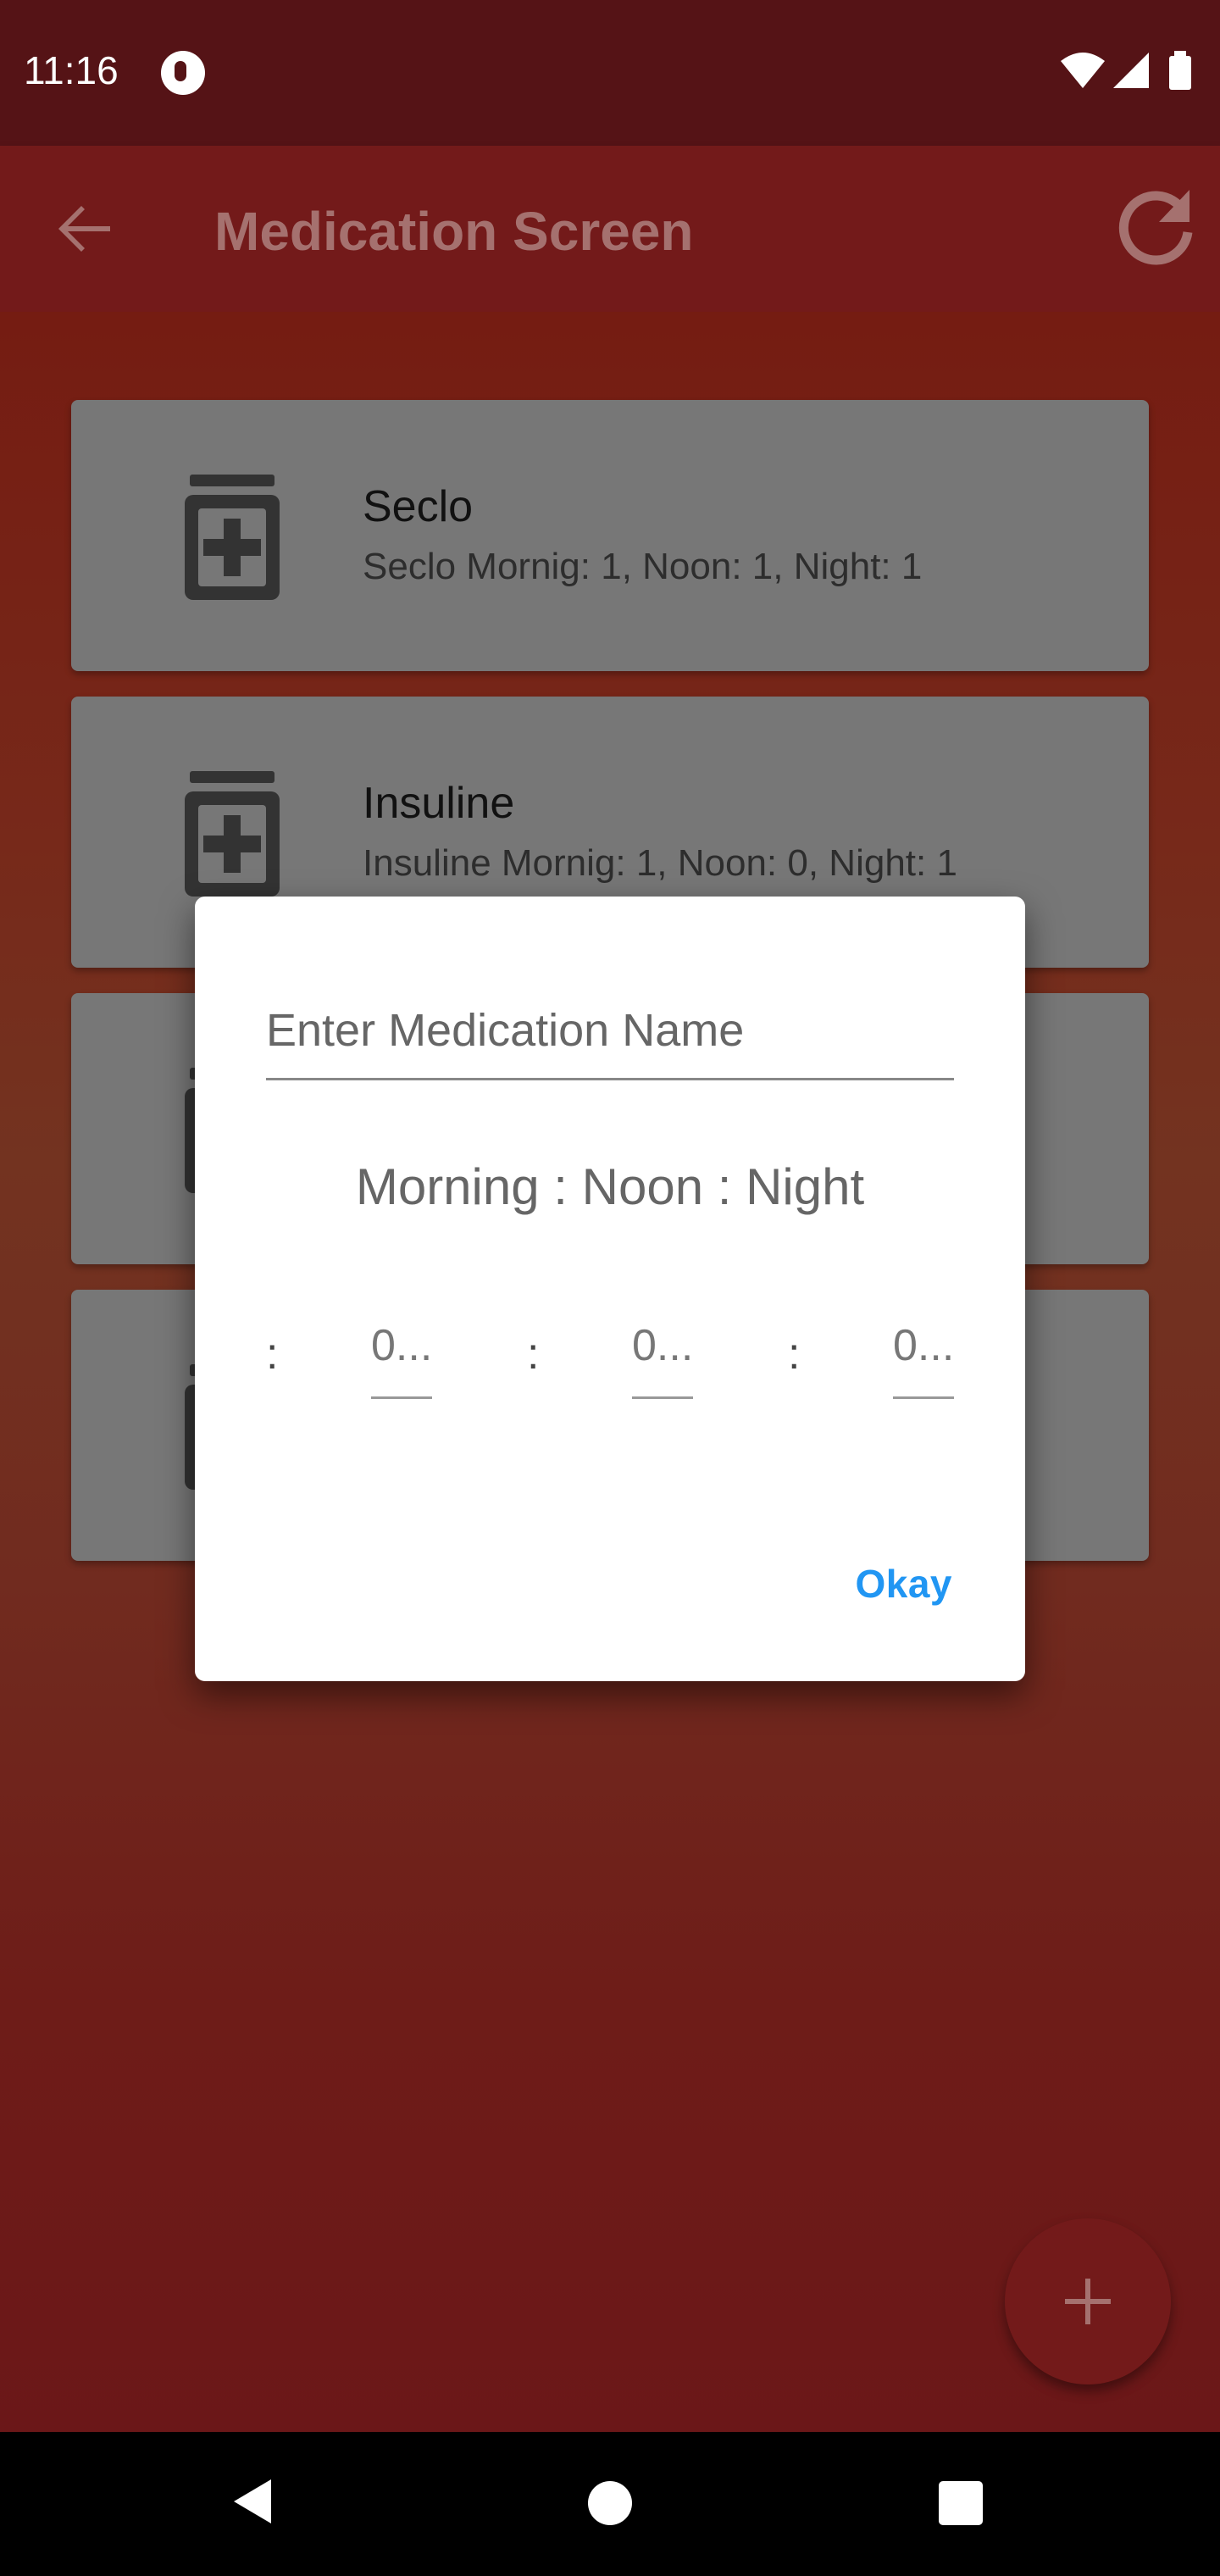 This screenshot has width=1220, height=2576. What do you see at coordinates (610, 535) in the screenshot?
I see `medication-card-seclo: Seclo Seclo Mornig: 1, Noon: 1, Night: 1` at bounding box center [610, 535].